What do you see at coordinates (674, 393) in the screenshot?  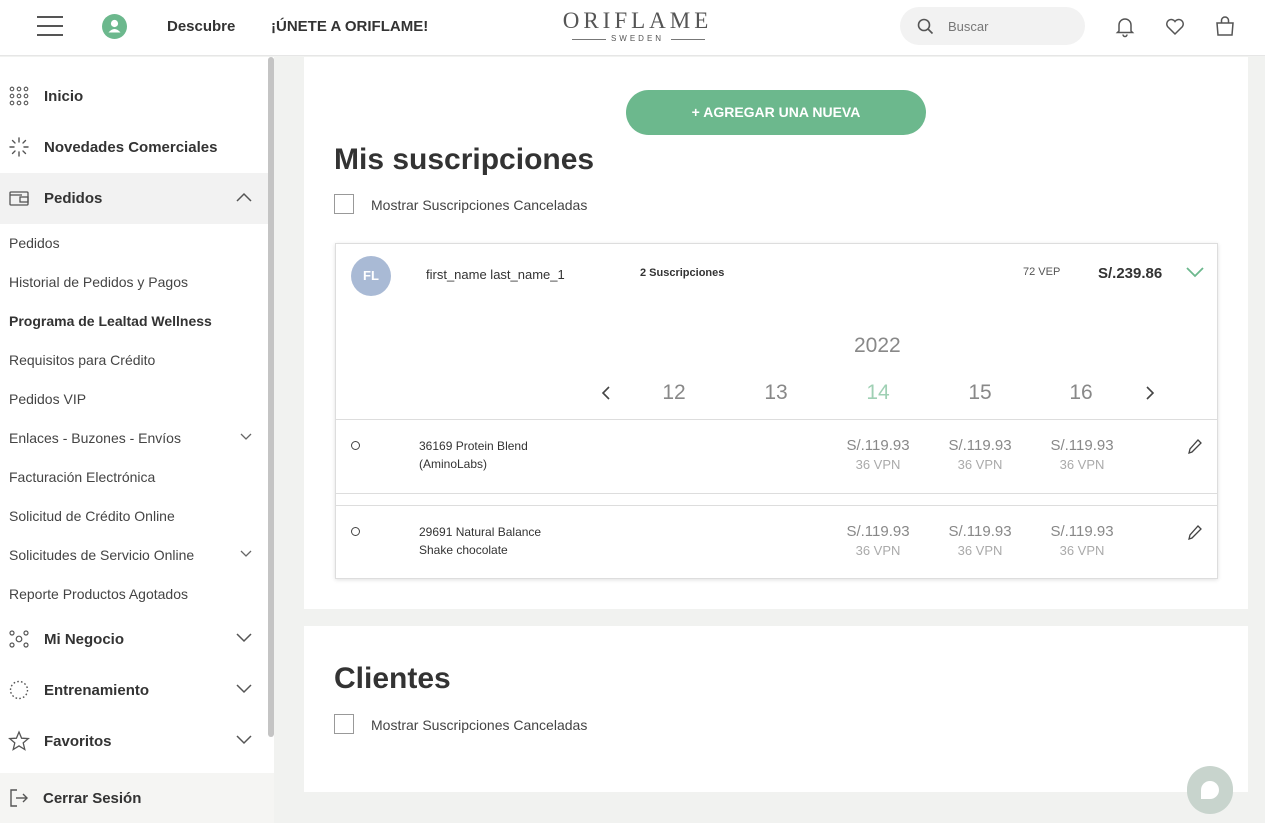 I see `day-12: 12` at bounding box center [674, 393].